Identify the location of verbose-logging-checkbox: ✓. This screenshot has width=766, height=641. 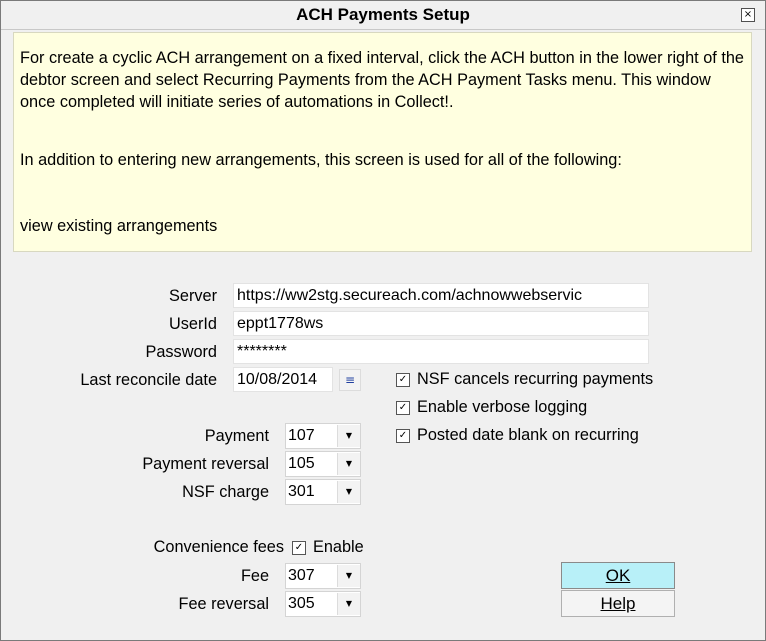
(403, 408).